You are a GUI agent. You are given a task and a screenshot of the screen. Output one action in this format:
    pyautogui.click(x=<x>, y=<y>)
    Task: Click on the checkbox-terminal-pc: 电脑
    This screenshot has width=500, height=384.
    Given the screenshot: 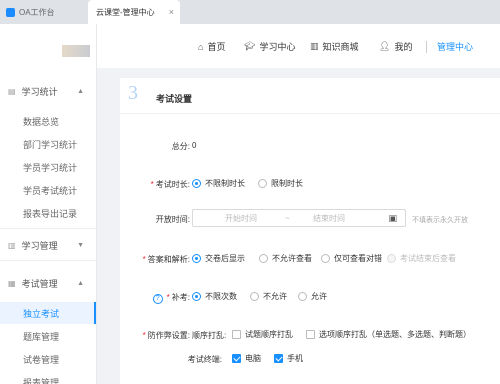 What is the action you would take?
    pyautogui.click(x=246, y=358)
    